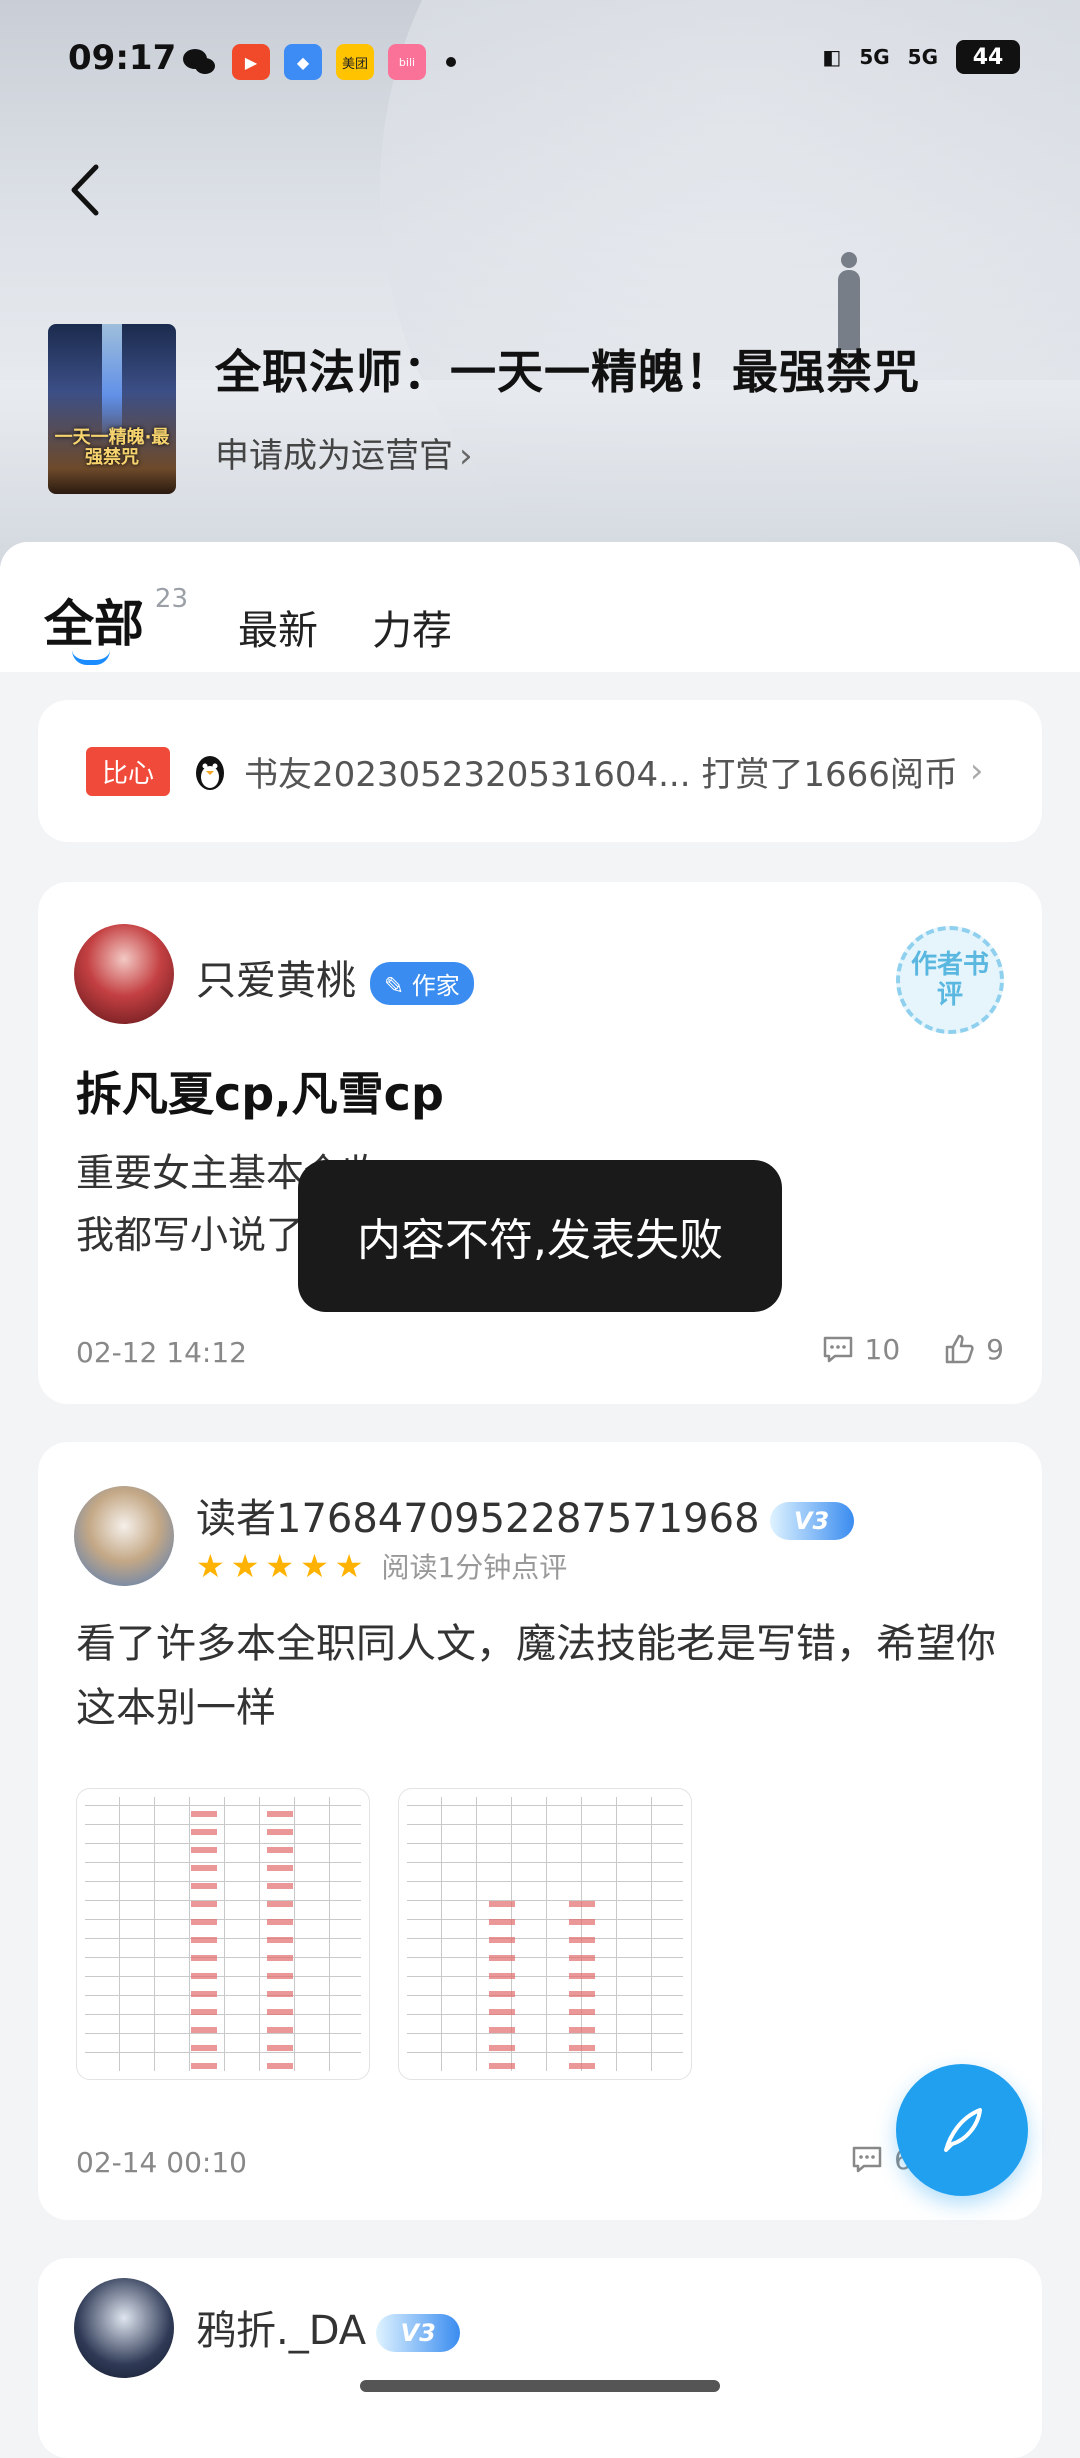 The image size is (1080, 2458). I want to click on meituan-app-icon: 美团, so click(355, 62).